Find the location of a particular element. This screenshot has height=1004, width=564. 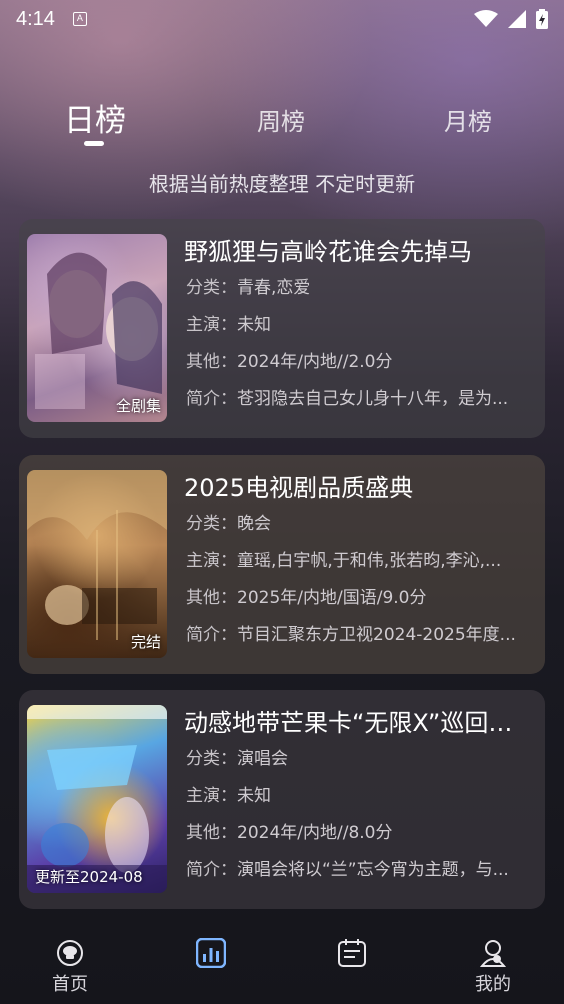

signal-icon is located at coordinates (517, 19).